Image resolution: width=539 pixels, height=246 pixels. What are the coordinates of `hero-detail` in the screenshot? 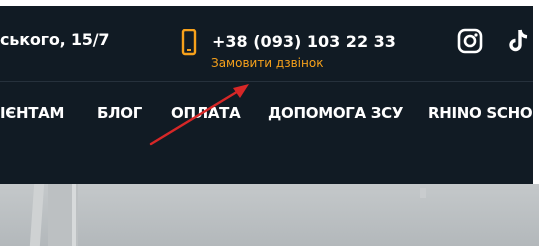 It's located at (423, 193).